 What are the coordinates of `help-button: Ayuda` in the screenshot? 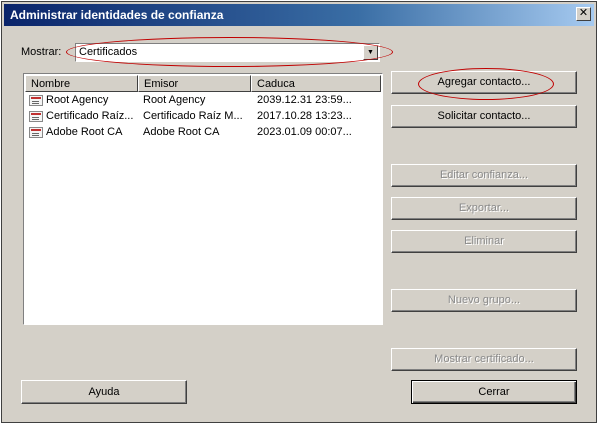 It's located at (104, 392).